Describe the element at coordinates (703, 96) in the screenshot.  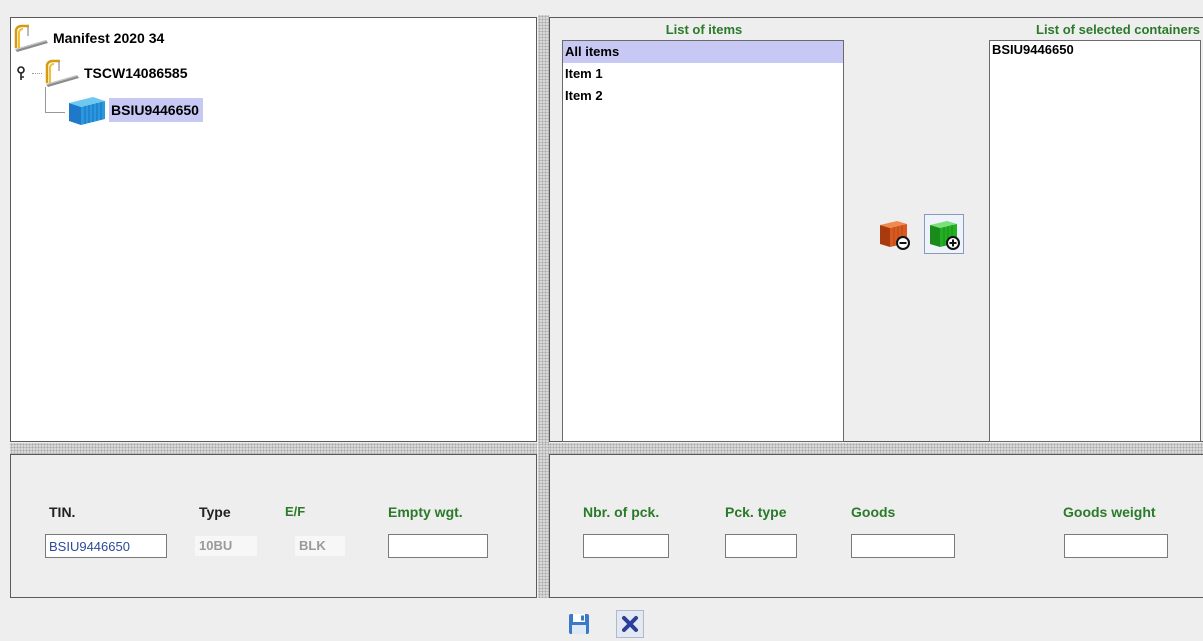
I see `list-item: Item 2` at that location.